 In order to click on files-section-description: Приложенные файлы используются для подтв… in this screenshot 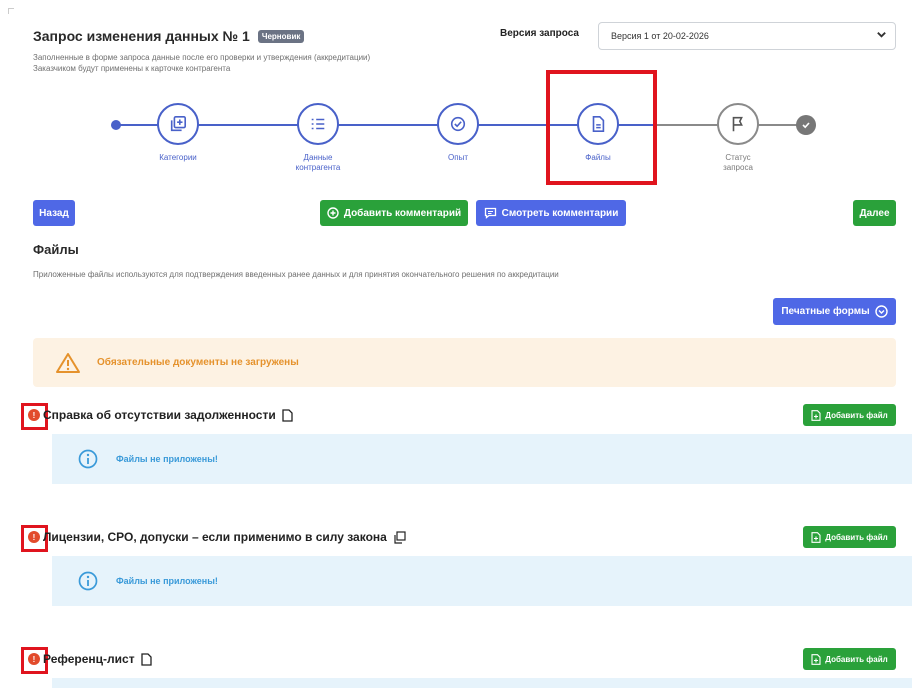, I will do `click(296, 274)`.